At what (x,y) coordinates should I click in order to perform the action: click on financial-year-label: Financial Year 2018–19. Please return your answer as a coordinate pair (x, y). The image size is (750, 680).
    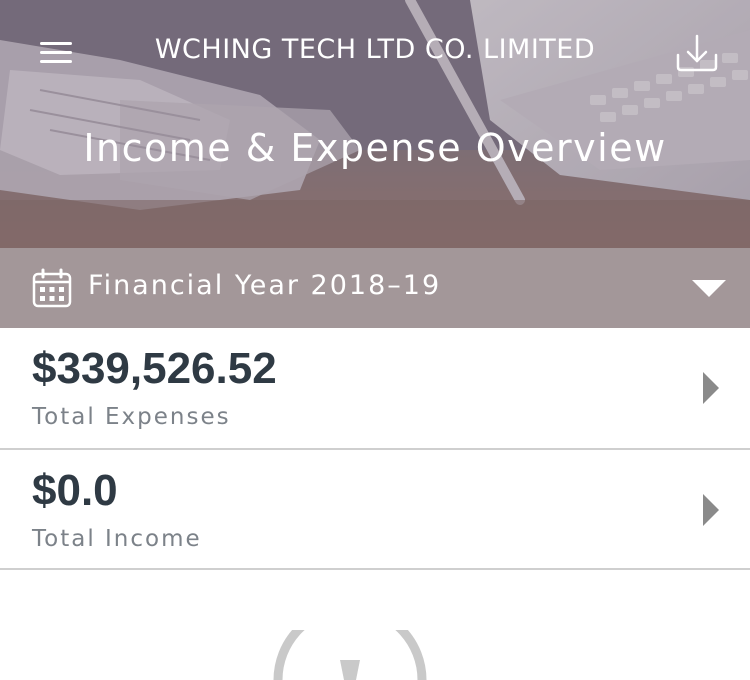
    Looking at the image, I should click on (265, 285).